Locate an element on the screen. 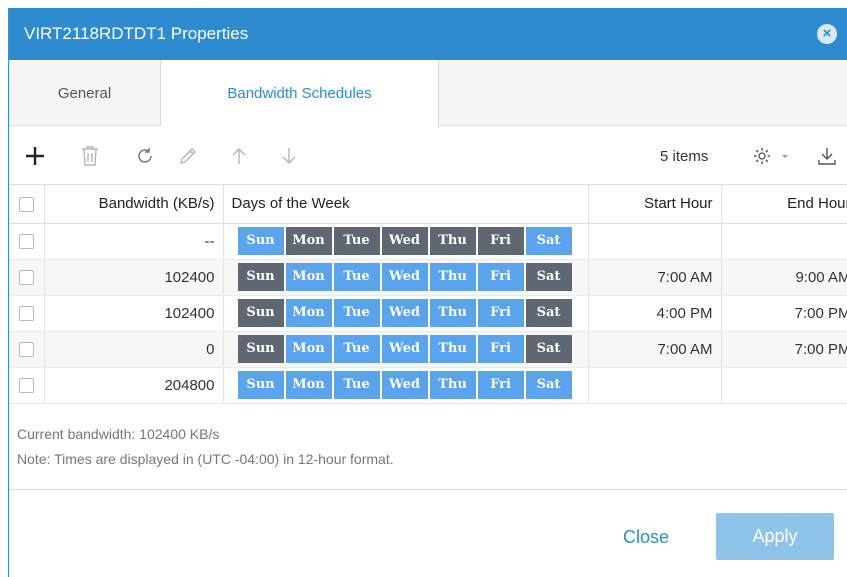 The height and width of the screenshot is (577, 847). column-header-days: Days of the Week is located at coordinates (406, 204).